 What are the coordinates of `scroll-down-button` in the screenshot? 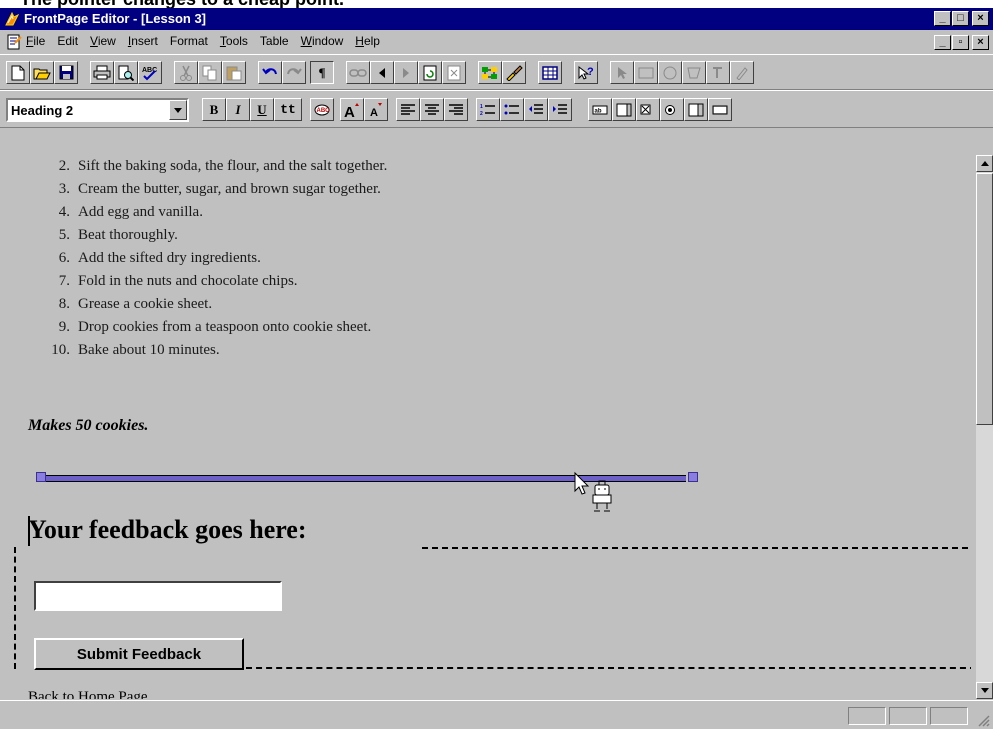 It's located at (984, 690).